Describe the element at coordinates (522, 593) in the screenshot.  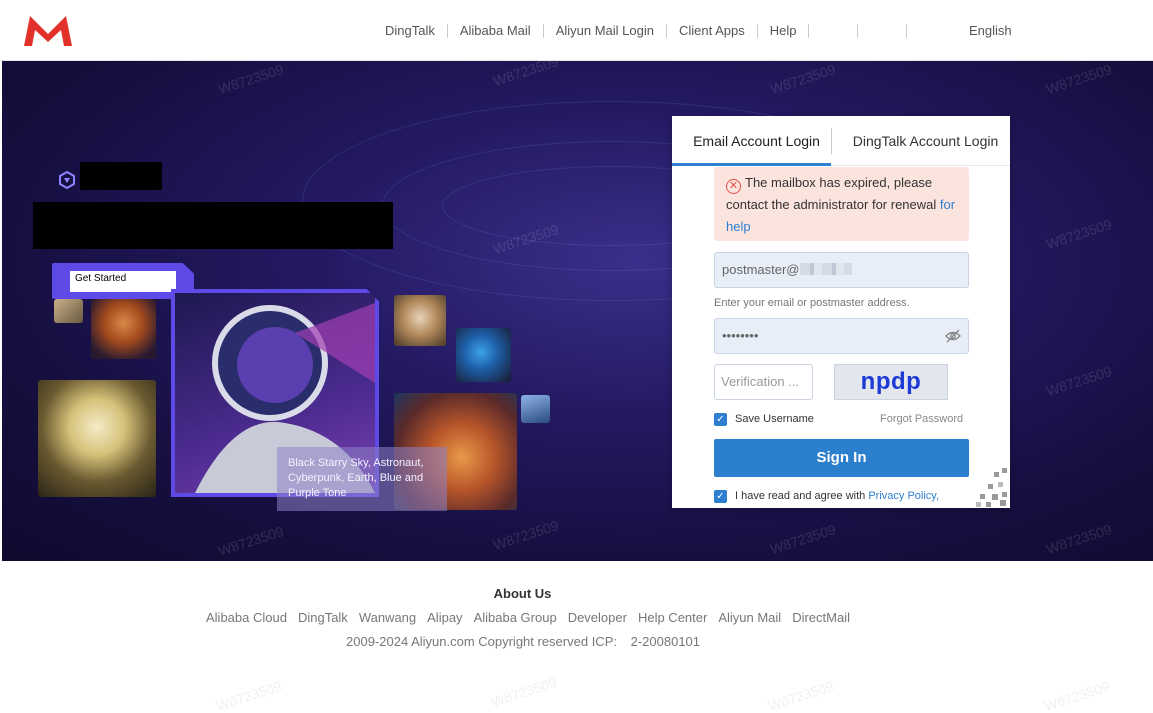
I see `footer-title: About Us` at that location.